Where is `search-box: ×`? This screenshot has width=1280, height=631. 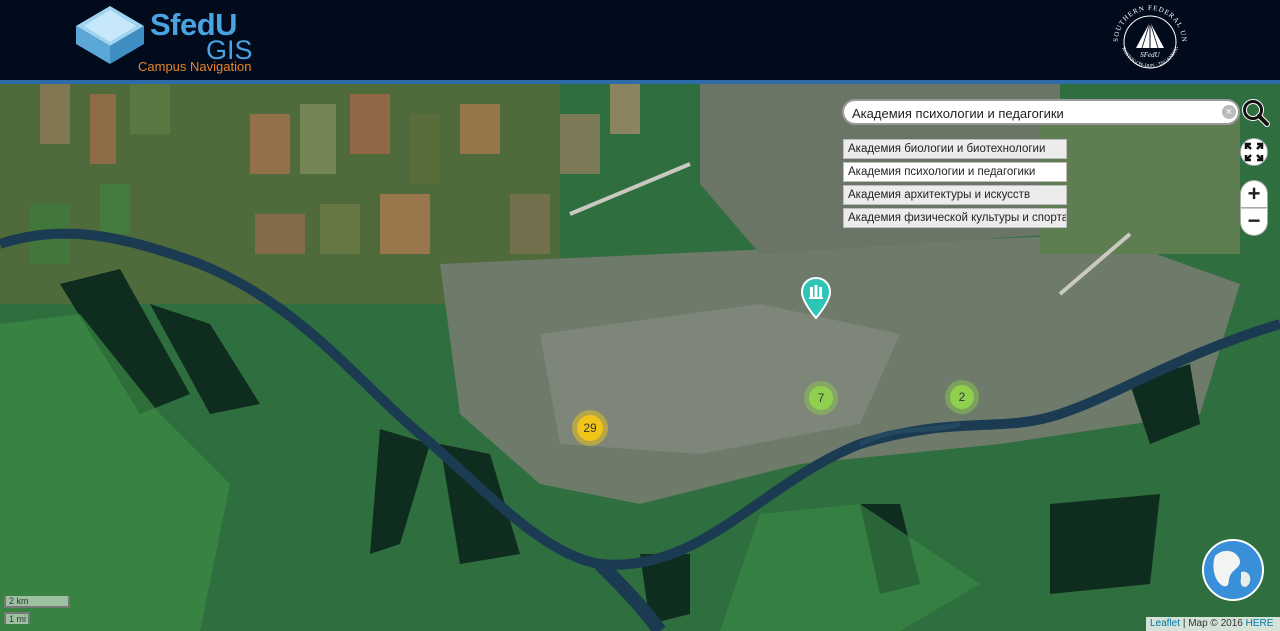 search-box: × is located at coordinates (1041, 112).